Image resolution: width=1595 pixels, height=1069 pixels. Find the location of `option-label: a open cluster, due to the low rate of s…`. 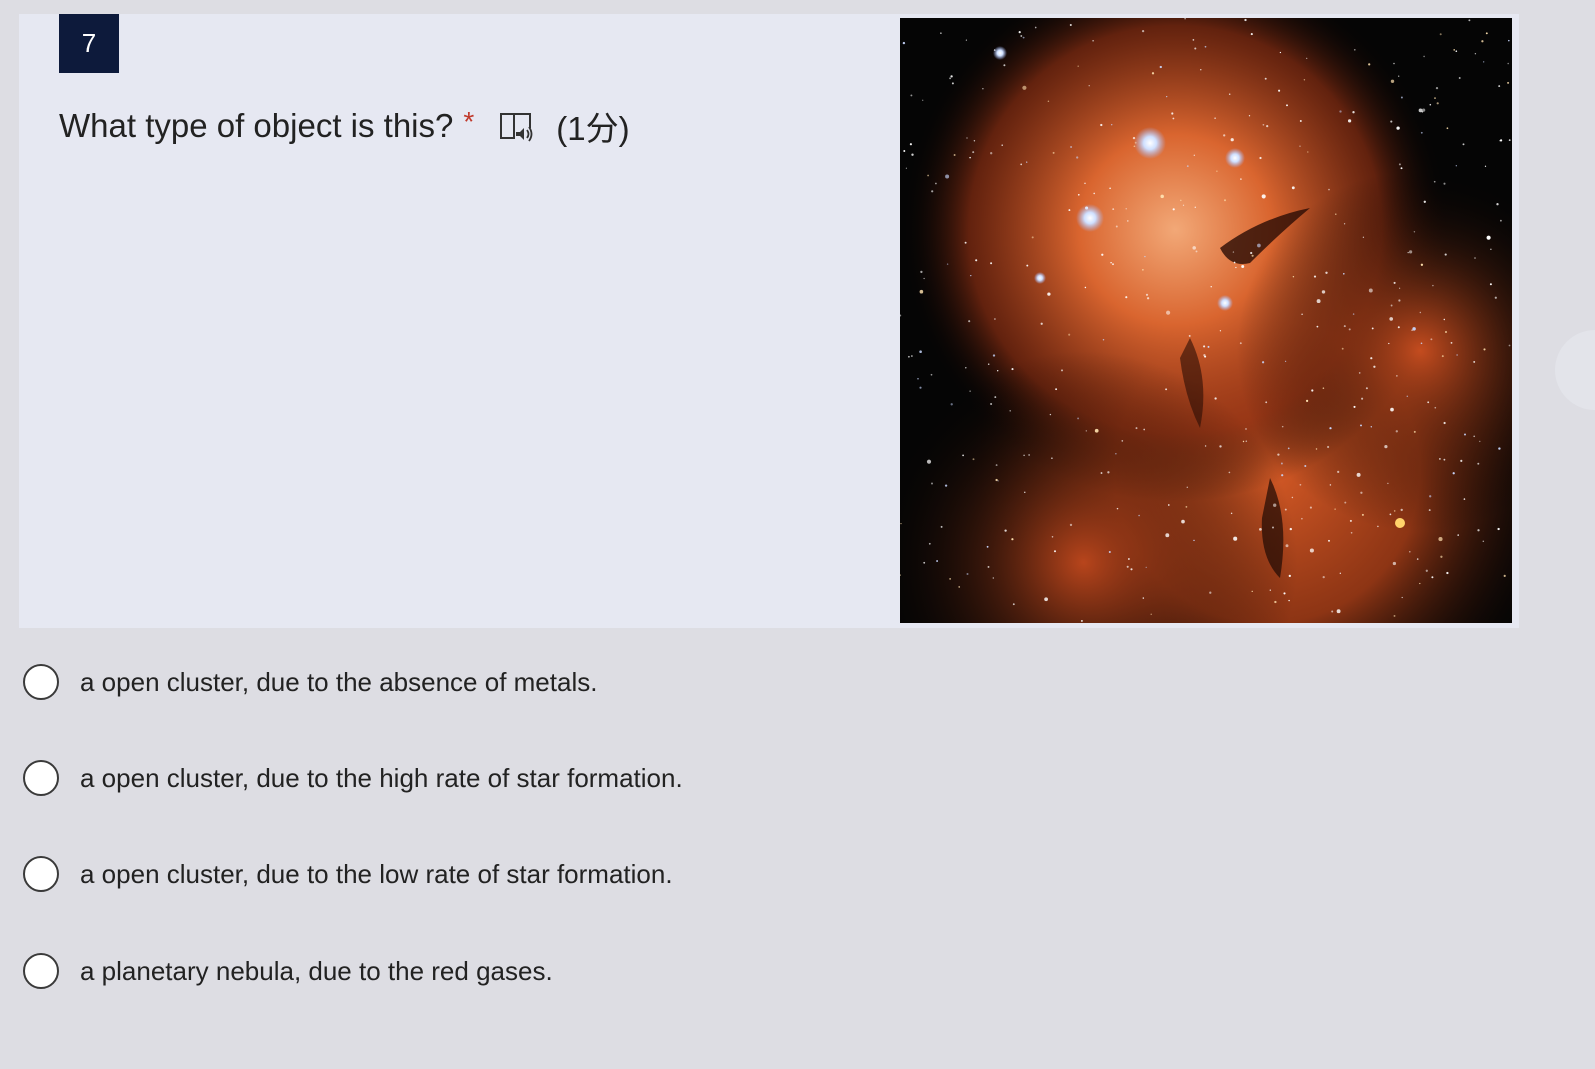

option-label: a open cluster, due to the low rate of s… is located at coordinates (376, 873).